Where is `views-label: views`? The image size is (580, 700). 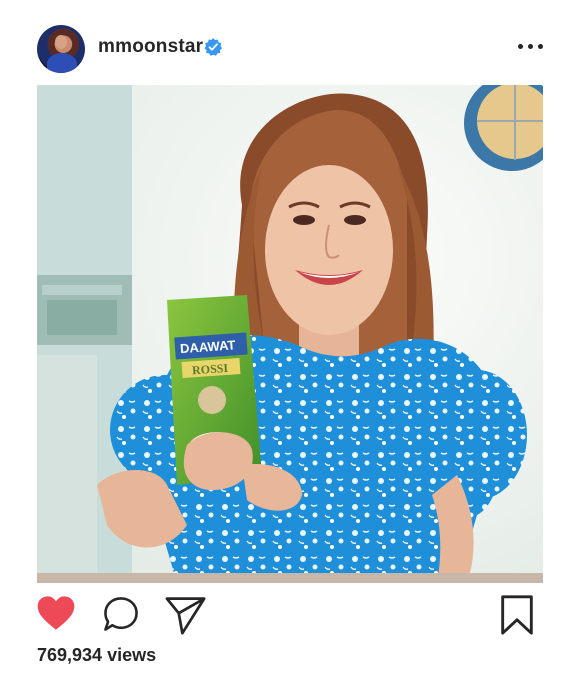
views-label: views is located at coordinates (132, 655).